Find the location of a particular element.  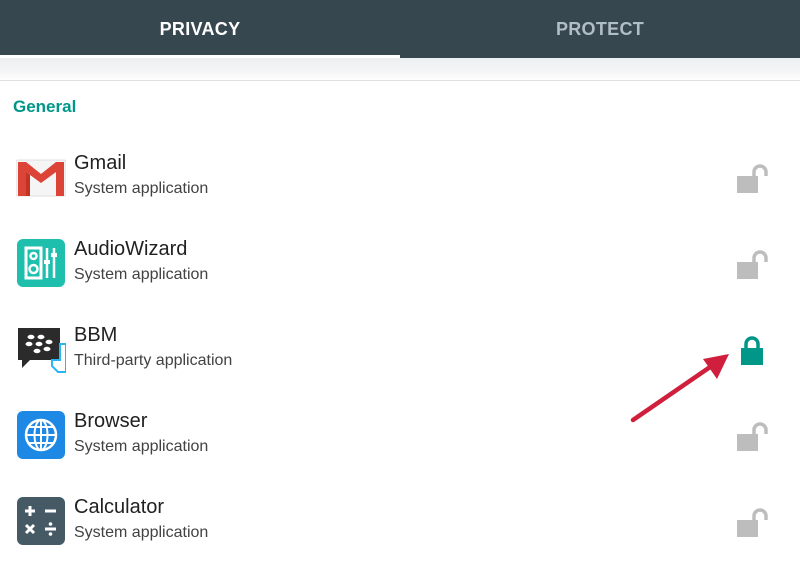

tab-privacy: PRIVACY is located at coordinates (200, 29).